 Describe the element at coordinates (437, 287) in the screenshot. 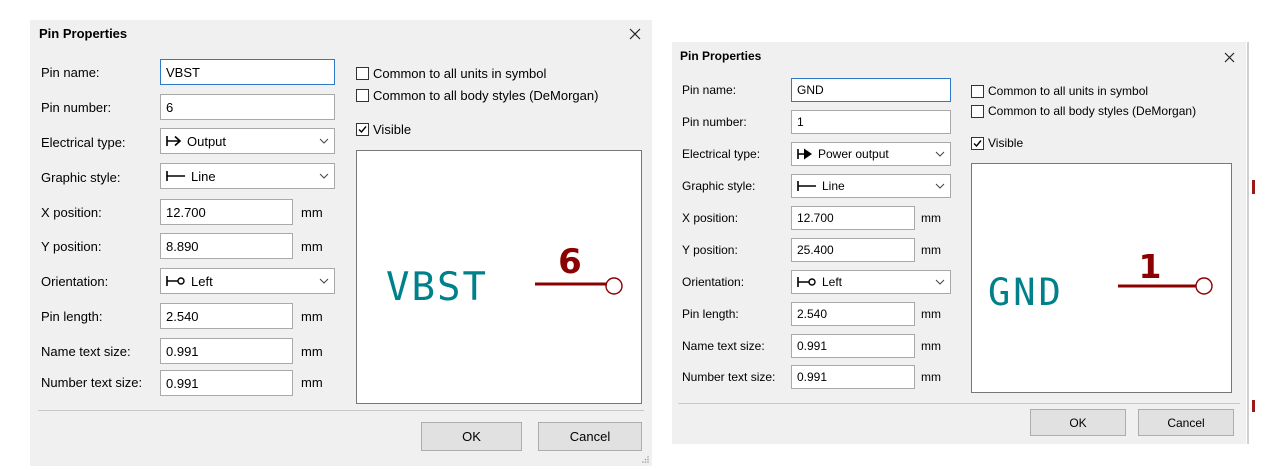

I see `preview-pin-name: VBST` at that location.